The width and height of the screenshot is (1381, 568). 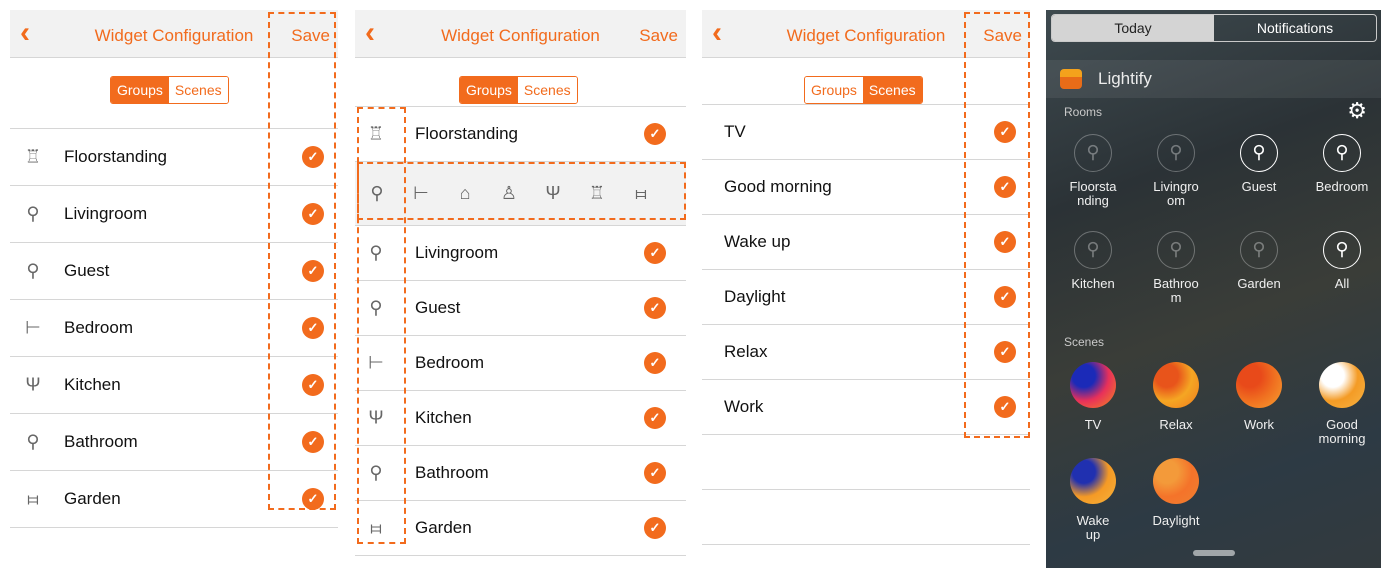 What do you see at coordinates (1093, 385) in the screenshot?
I see `scene-color-swatch` at bounding box center [1093, 385].